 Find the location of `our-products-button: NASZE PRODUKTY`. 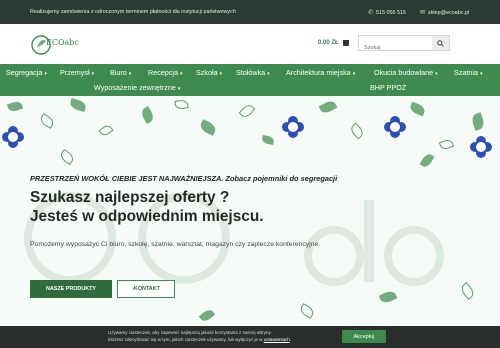

our-products-button: NASZE PRODUKTY is located at coordinates (71, 289).